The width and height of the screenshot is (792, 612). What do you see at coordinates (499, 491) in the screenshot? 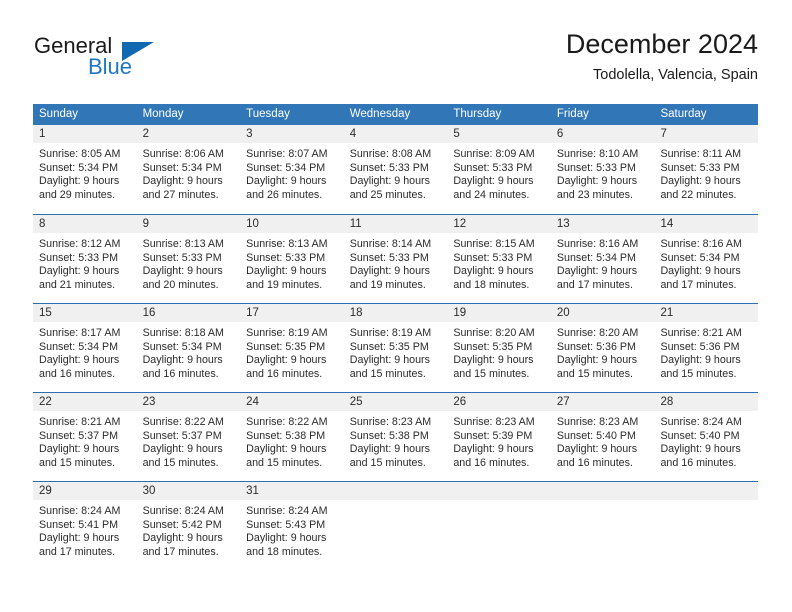
I see `day-number-band` at bounding box center [499, 491].